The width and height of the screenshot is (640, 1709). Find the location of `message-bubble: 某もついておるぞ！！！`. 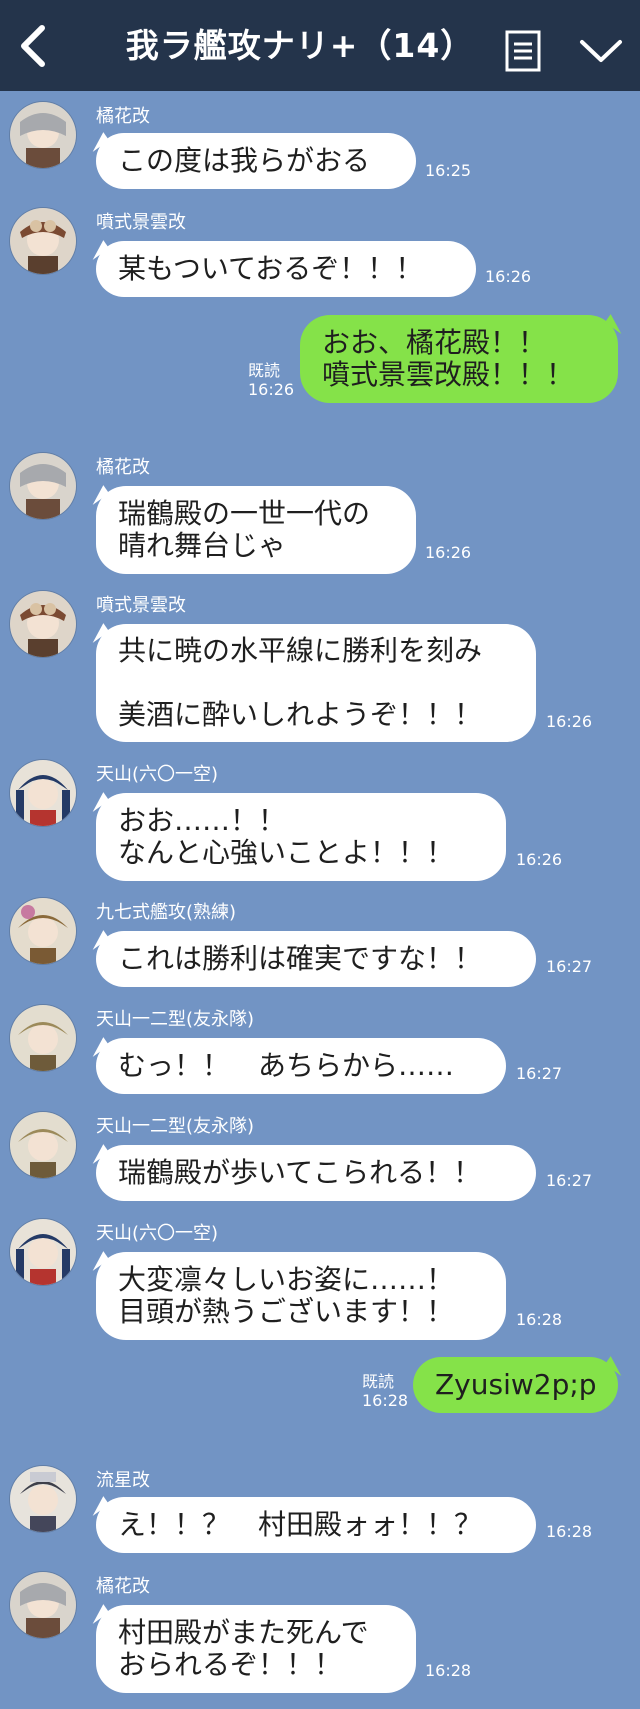

message-bubble: 某もついておるぞ！！！ is located at coordinates (286, 269).